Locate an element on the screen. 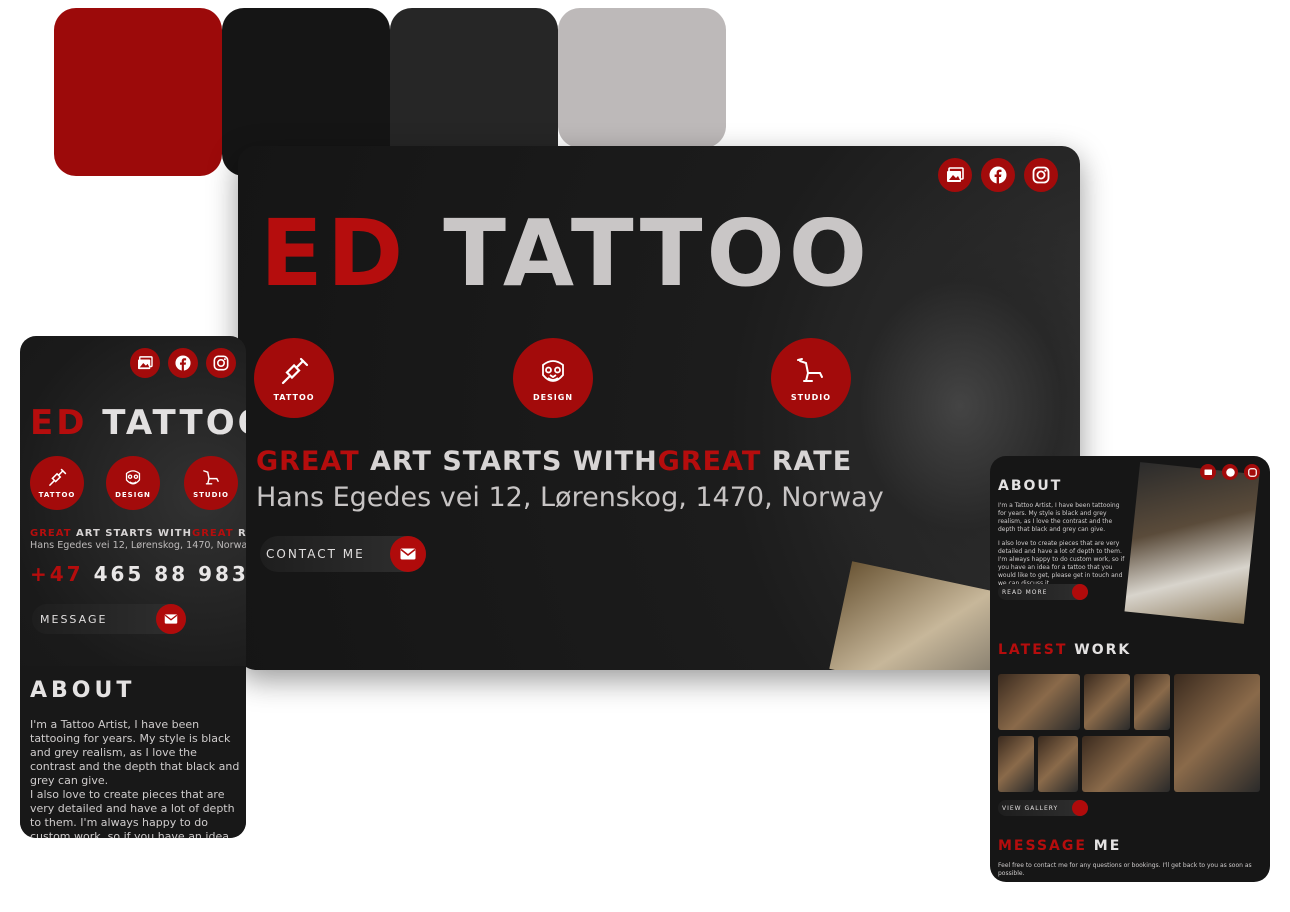 This screenshot has height=912, width=1290. message-label: MESSAGE is located at coordinates (74, 619).